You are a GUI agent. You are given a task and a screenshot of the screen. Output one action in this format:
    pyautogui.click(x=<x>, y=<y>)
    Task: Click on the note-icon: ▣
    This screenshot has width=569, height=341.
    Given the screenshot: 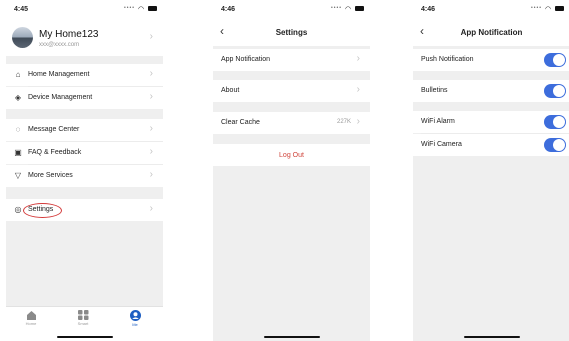 What is the action you would take?
    pyautogui.click(x=18, y=152)
    